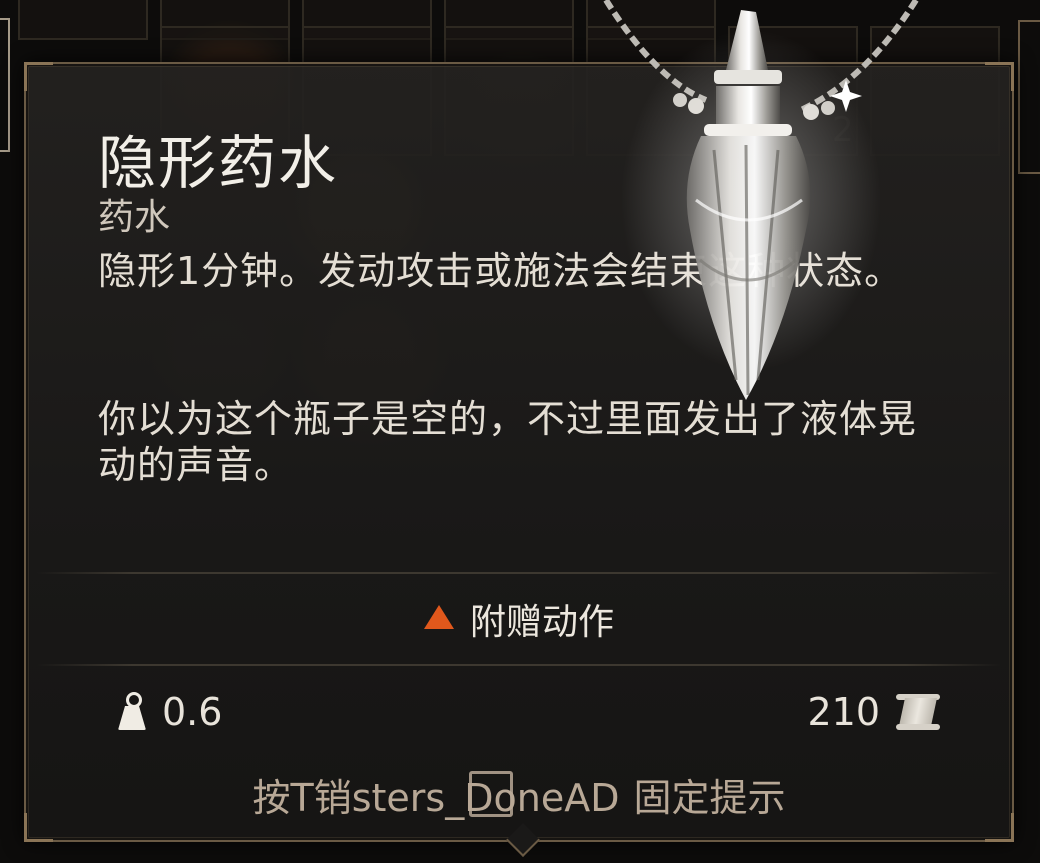  Describe the element at coordinates (83, 20) in the screenshot. I see `inventory-slot` at that location.